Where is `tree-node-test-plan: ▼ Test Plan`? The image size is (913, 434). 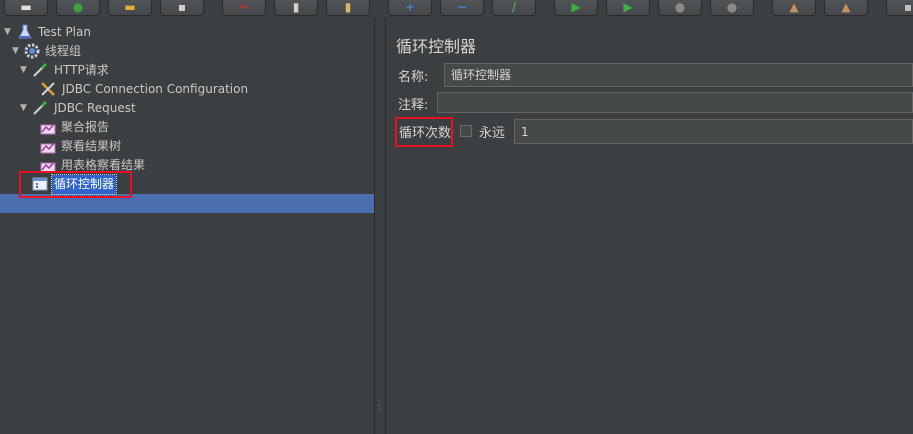
tree-node-test-plan: ▼ Test Plan is located at coordinates (185, 32).